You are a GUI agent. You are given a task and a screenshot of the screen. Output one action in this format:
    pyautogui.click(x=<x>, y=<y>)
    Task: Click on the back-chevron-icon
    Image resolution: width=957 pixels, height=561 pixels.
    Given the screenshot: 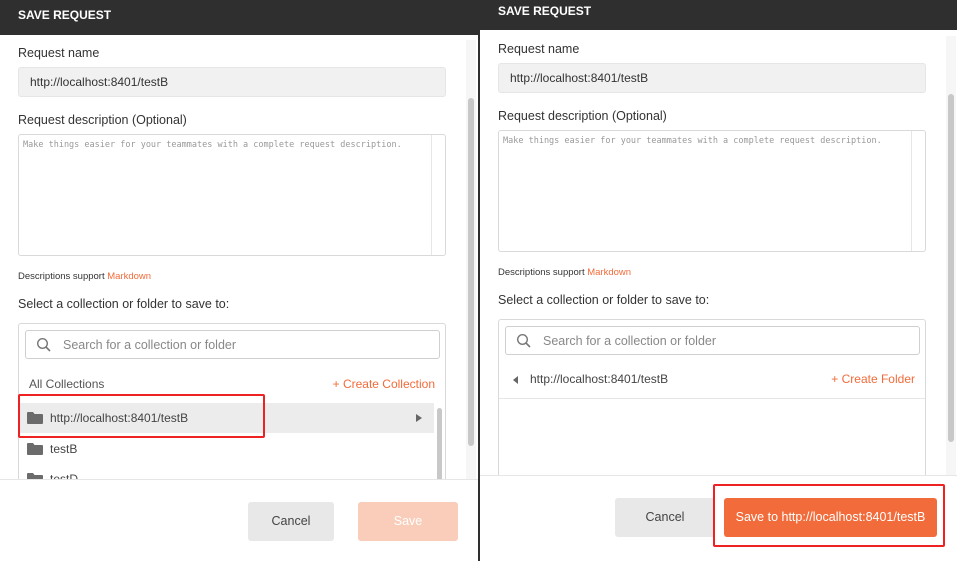 What is the action you would take?
    pyautogui.click(x=515, y=380)
    